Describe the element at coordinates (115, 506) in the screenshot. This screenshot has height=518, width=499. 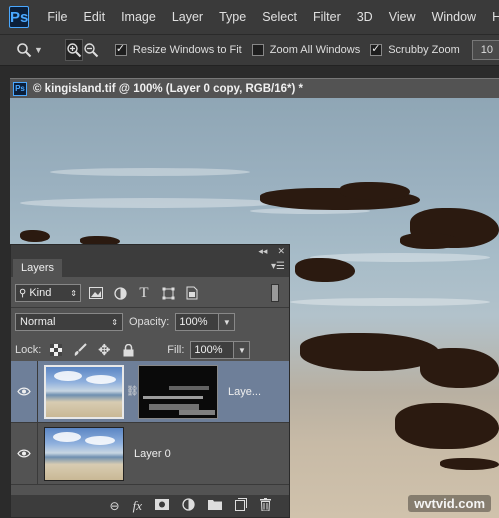
I see `link-layers-icon: ⊖` at that location.